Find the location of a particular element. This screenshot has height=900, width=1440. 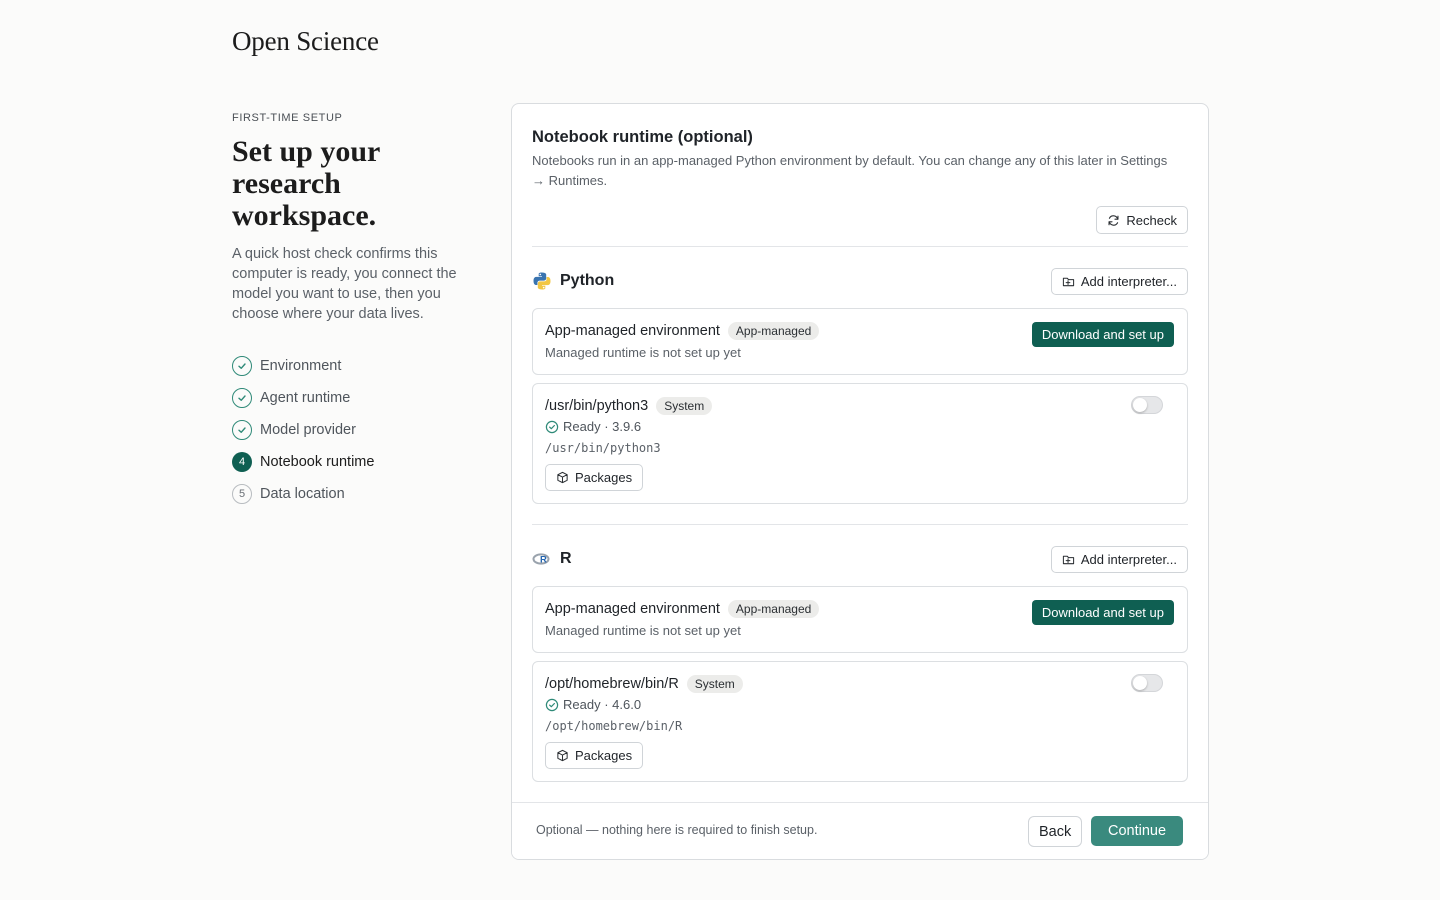

section-title: R R is located at coordinates (552, 559).